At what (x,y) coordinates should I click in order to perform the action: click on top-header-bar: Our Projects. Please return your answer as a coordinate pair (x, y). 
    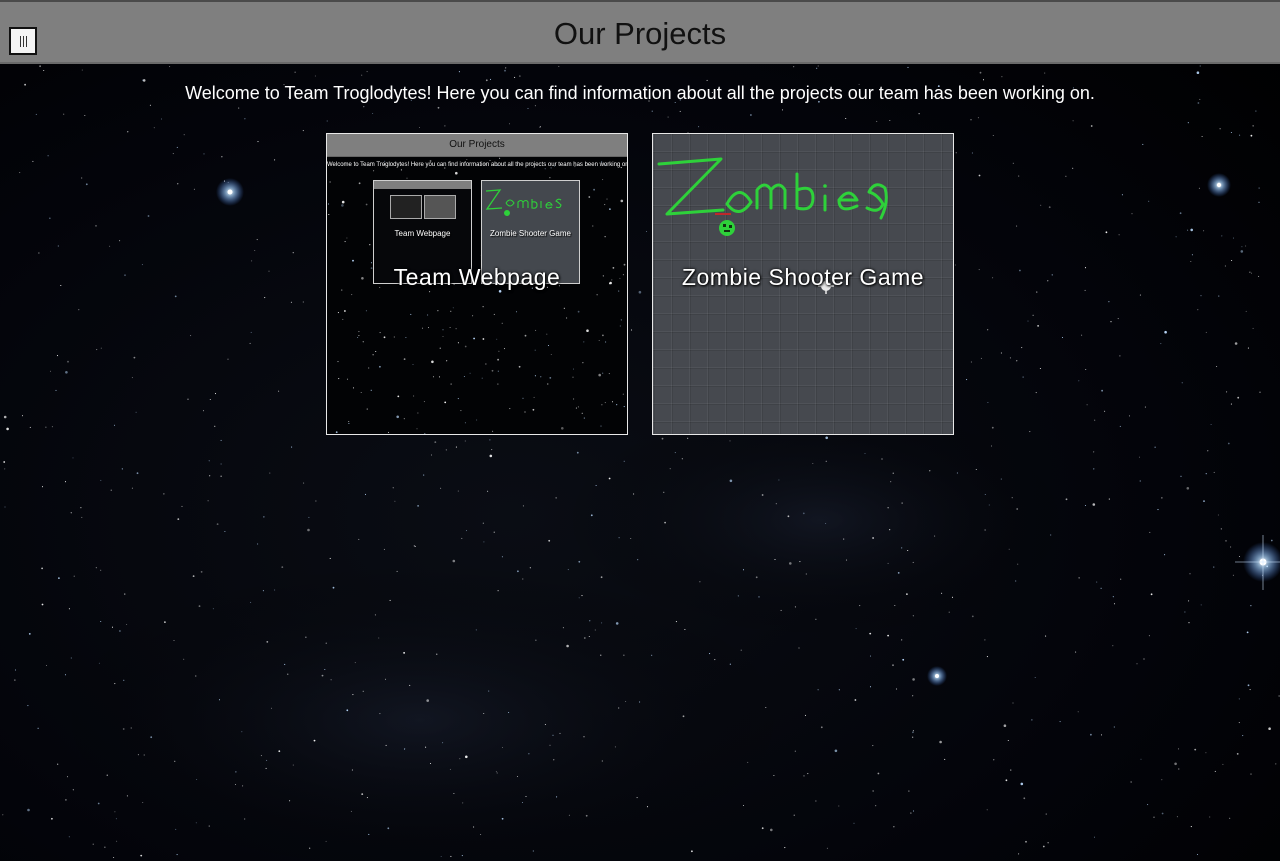
    Looking at the image, I should click on (640, 32).